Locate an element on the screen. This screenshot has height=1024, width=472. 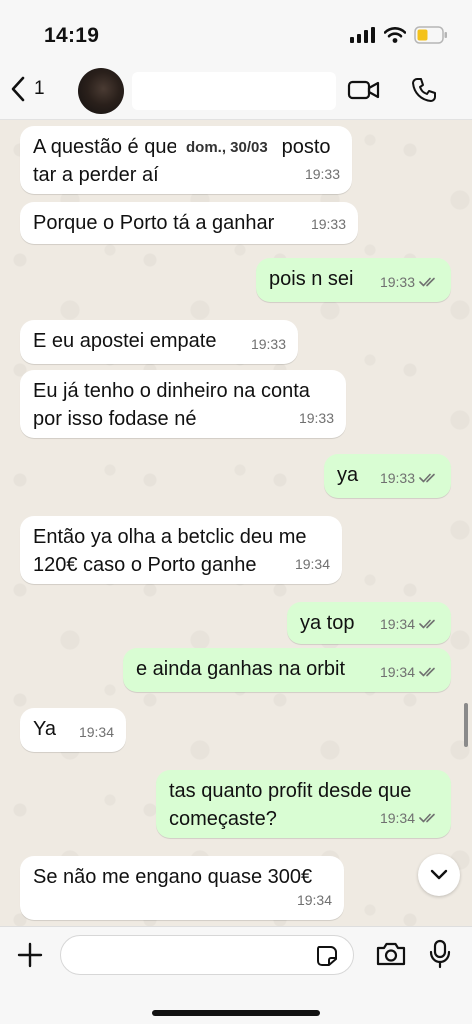
contact-name is located at coordinates (234, 91).